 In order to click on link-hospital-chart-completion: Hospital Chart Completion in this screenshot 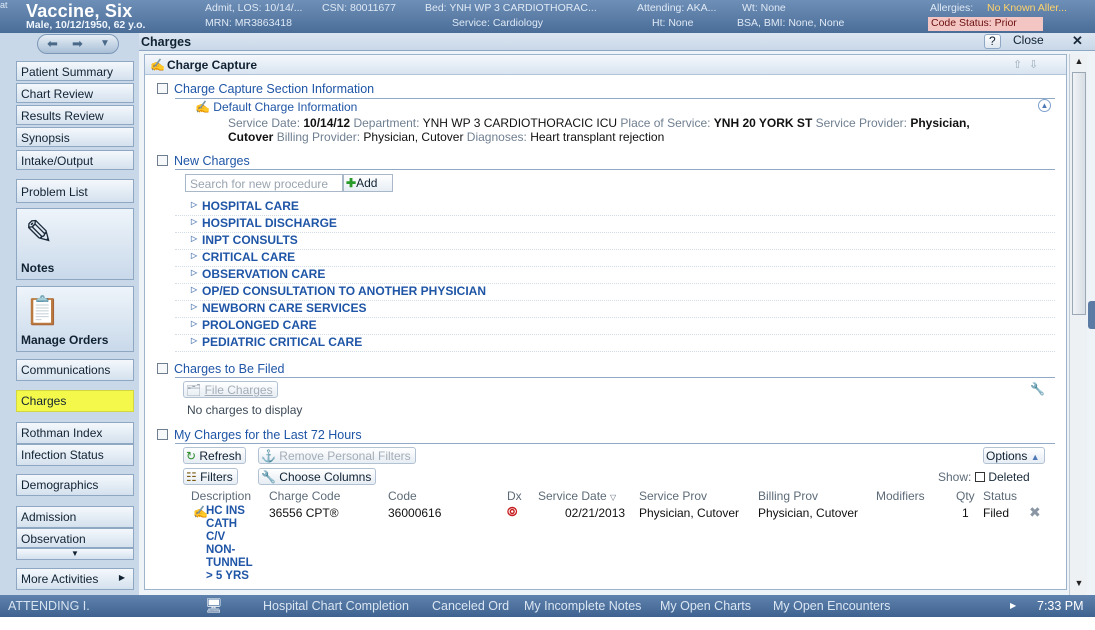, I will do `click(336, 606)`.